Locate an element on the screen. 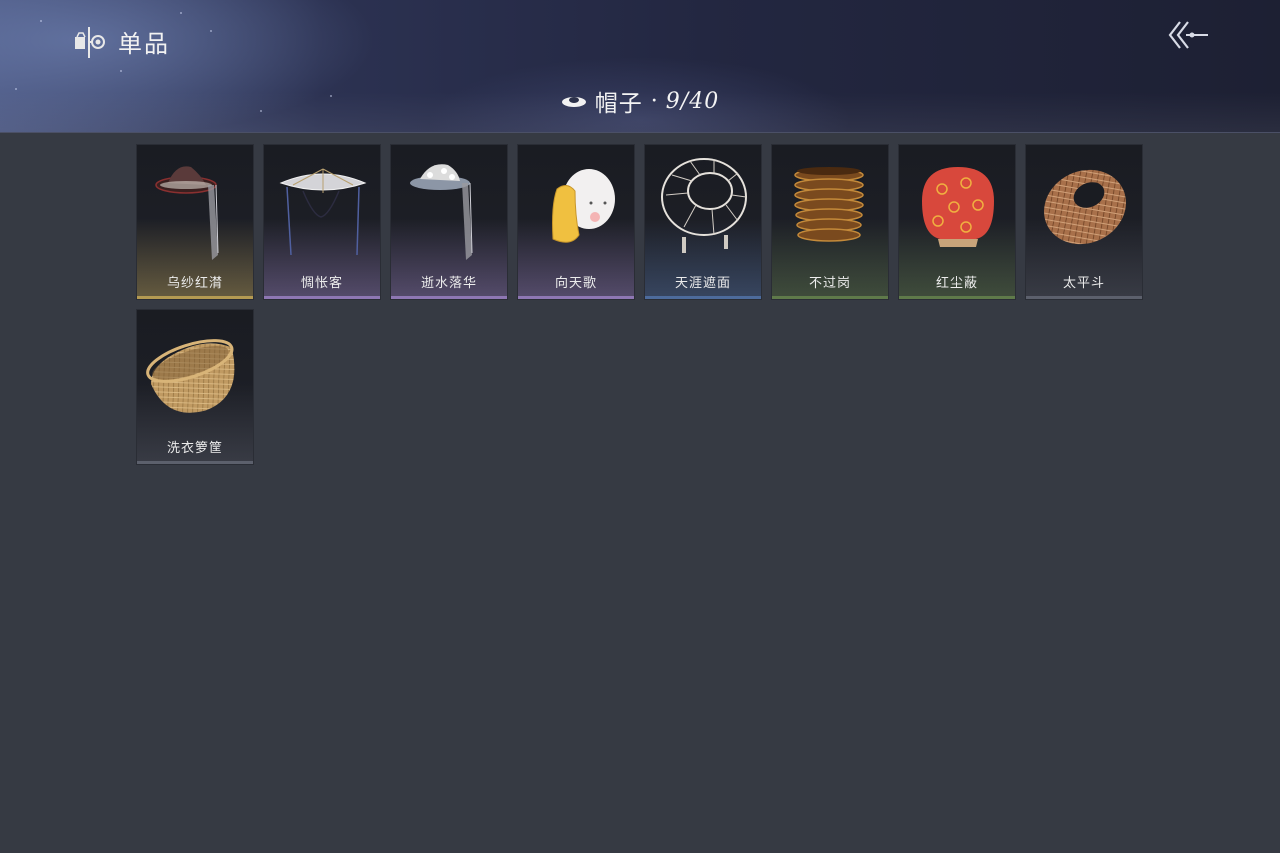 The width and height of the screenshot is (1280, 853). item-card: 洗衣箩筐 is located at coordinates (195, 387).